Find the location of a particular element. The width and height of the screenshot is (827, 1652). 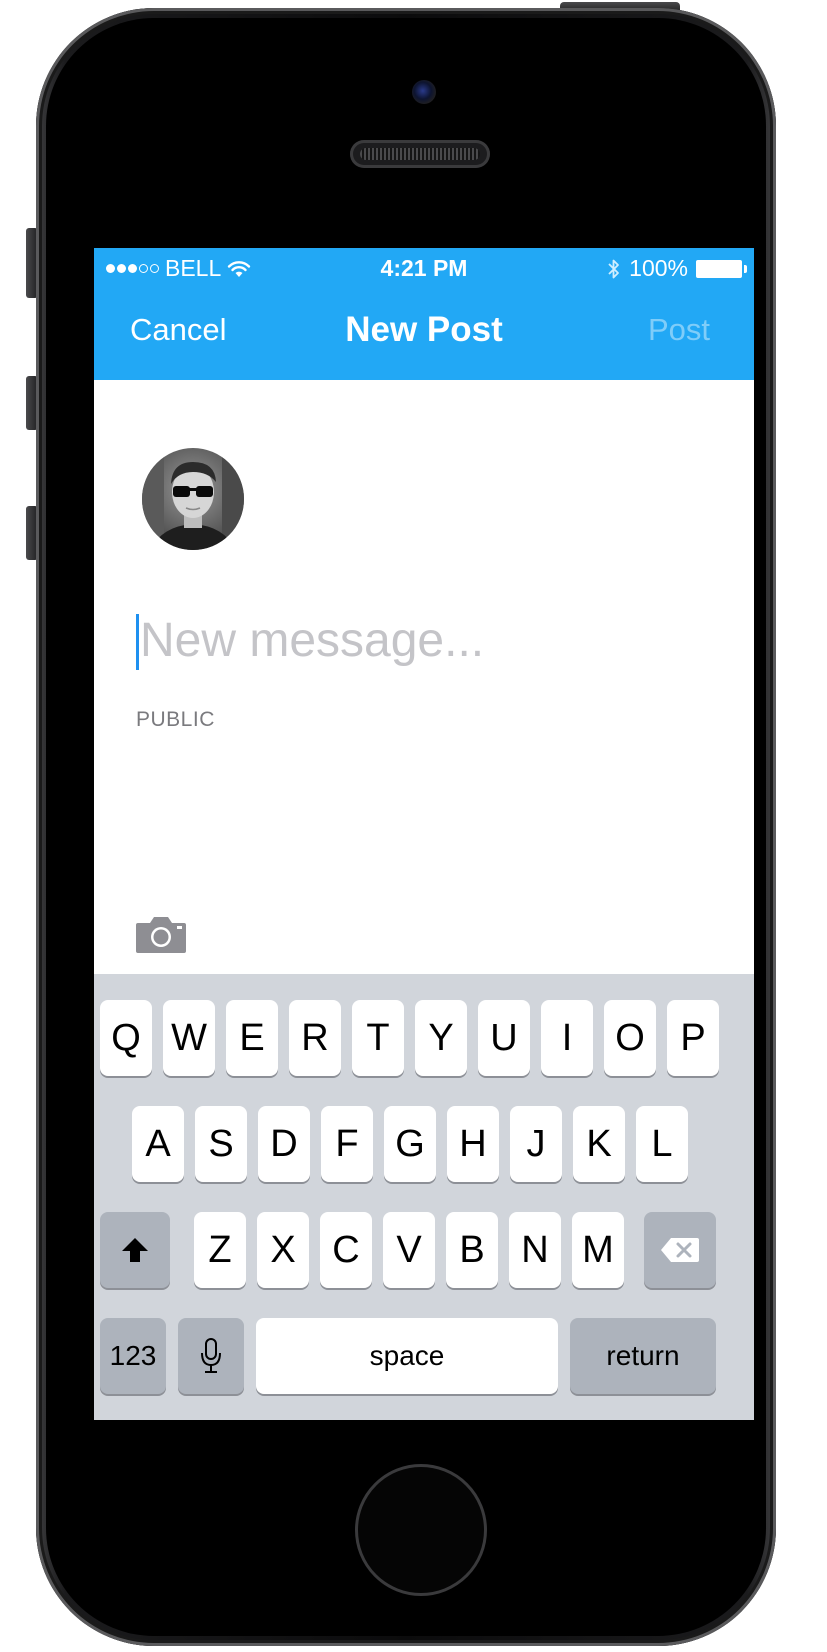

key-e: E is located at coordinates (252, 1038).